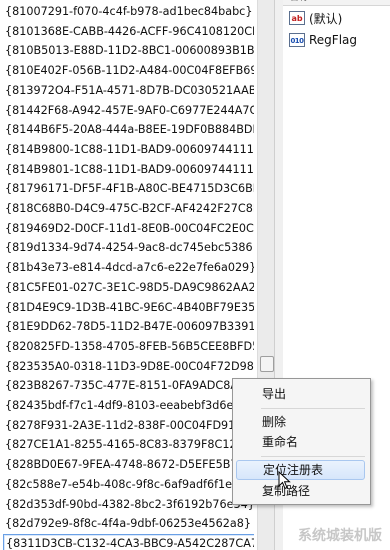 Image resolution: width=390 pixels, height=550 pixels. Describe the element at coordinates (128, 150) in the screenshot. I see `tree-item: {814B9800-1C88-11D1-BAD9-00609744111A}` at that location.